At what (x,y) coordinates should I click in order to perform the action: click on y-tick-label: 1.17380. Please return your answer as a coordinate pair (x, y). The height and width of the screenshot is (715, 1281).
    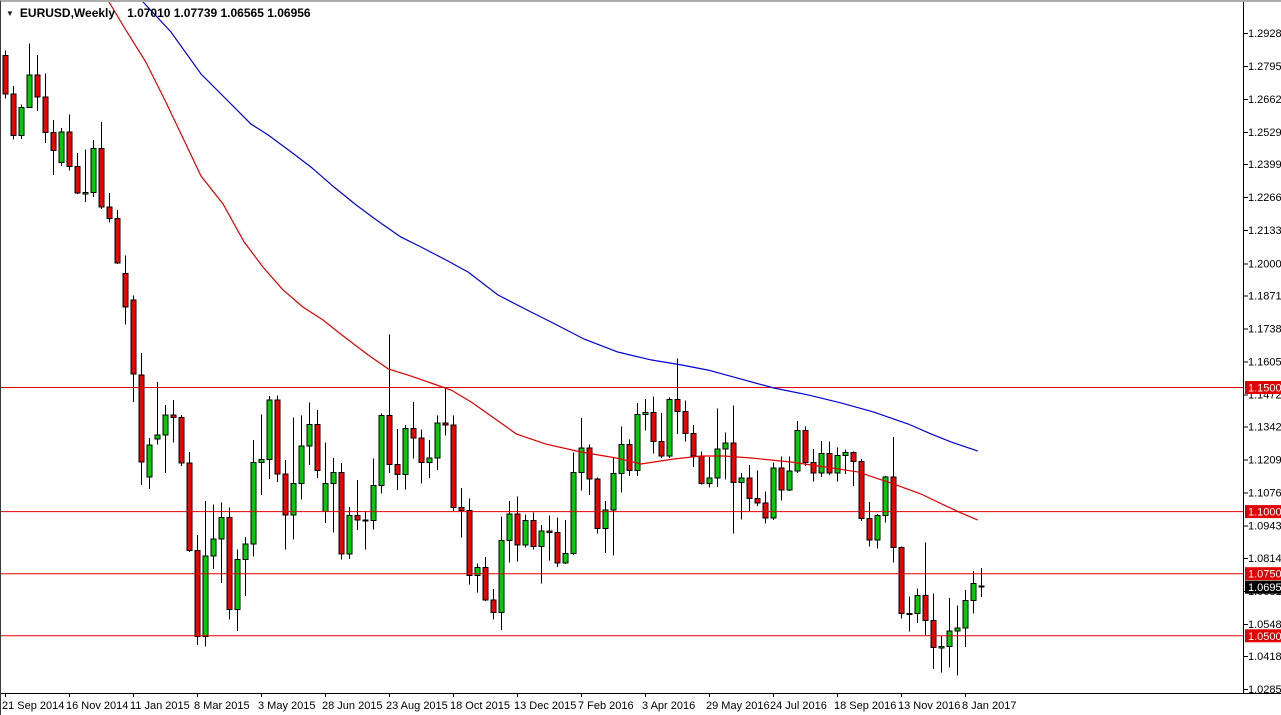
    Looking at the image, I should click on (1264, 329).